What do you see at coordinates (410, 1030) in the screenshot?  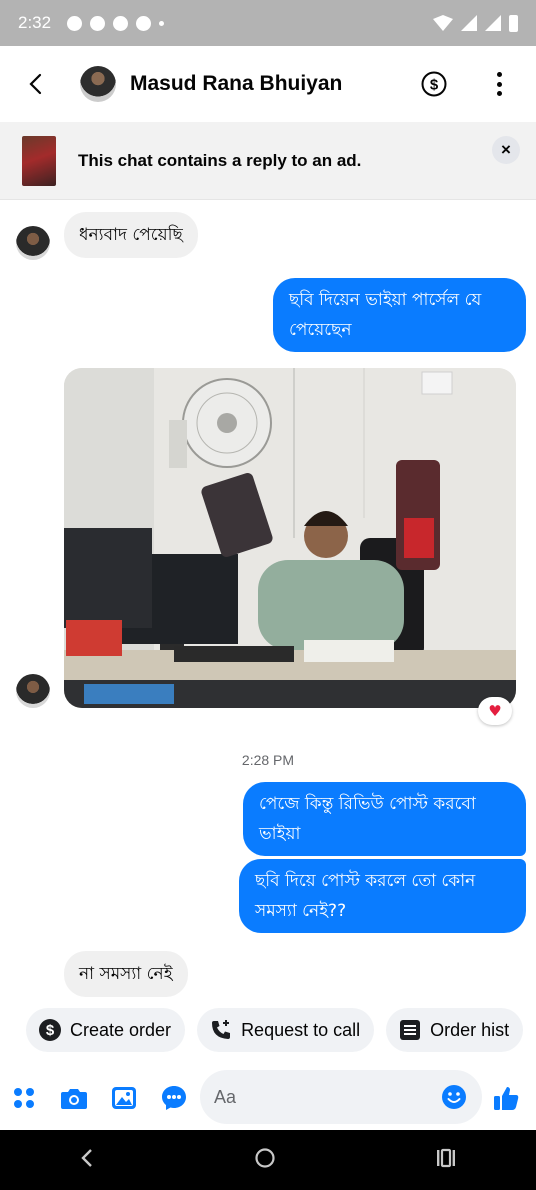 I see `list-icon` at bounding box center [410, 1030].